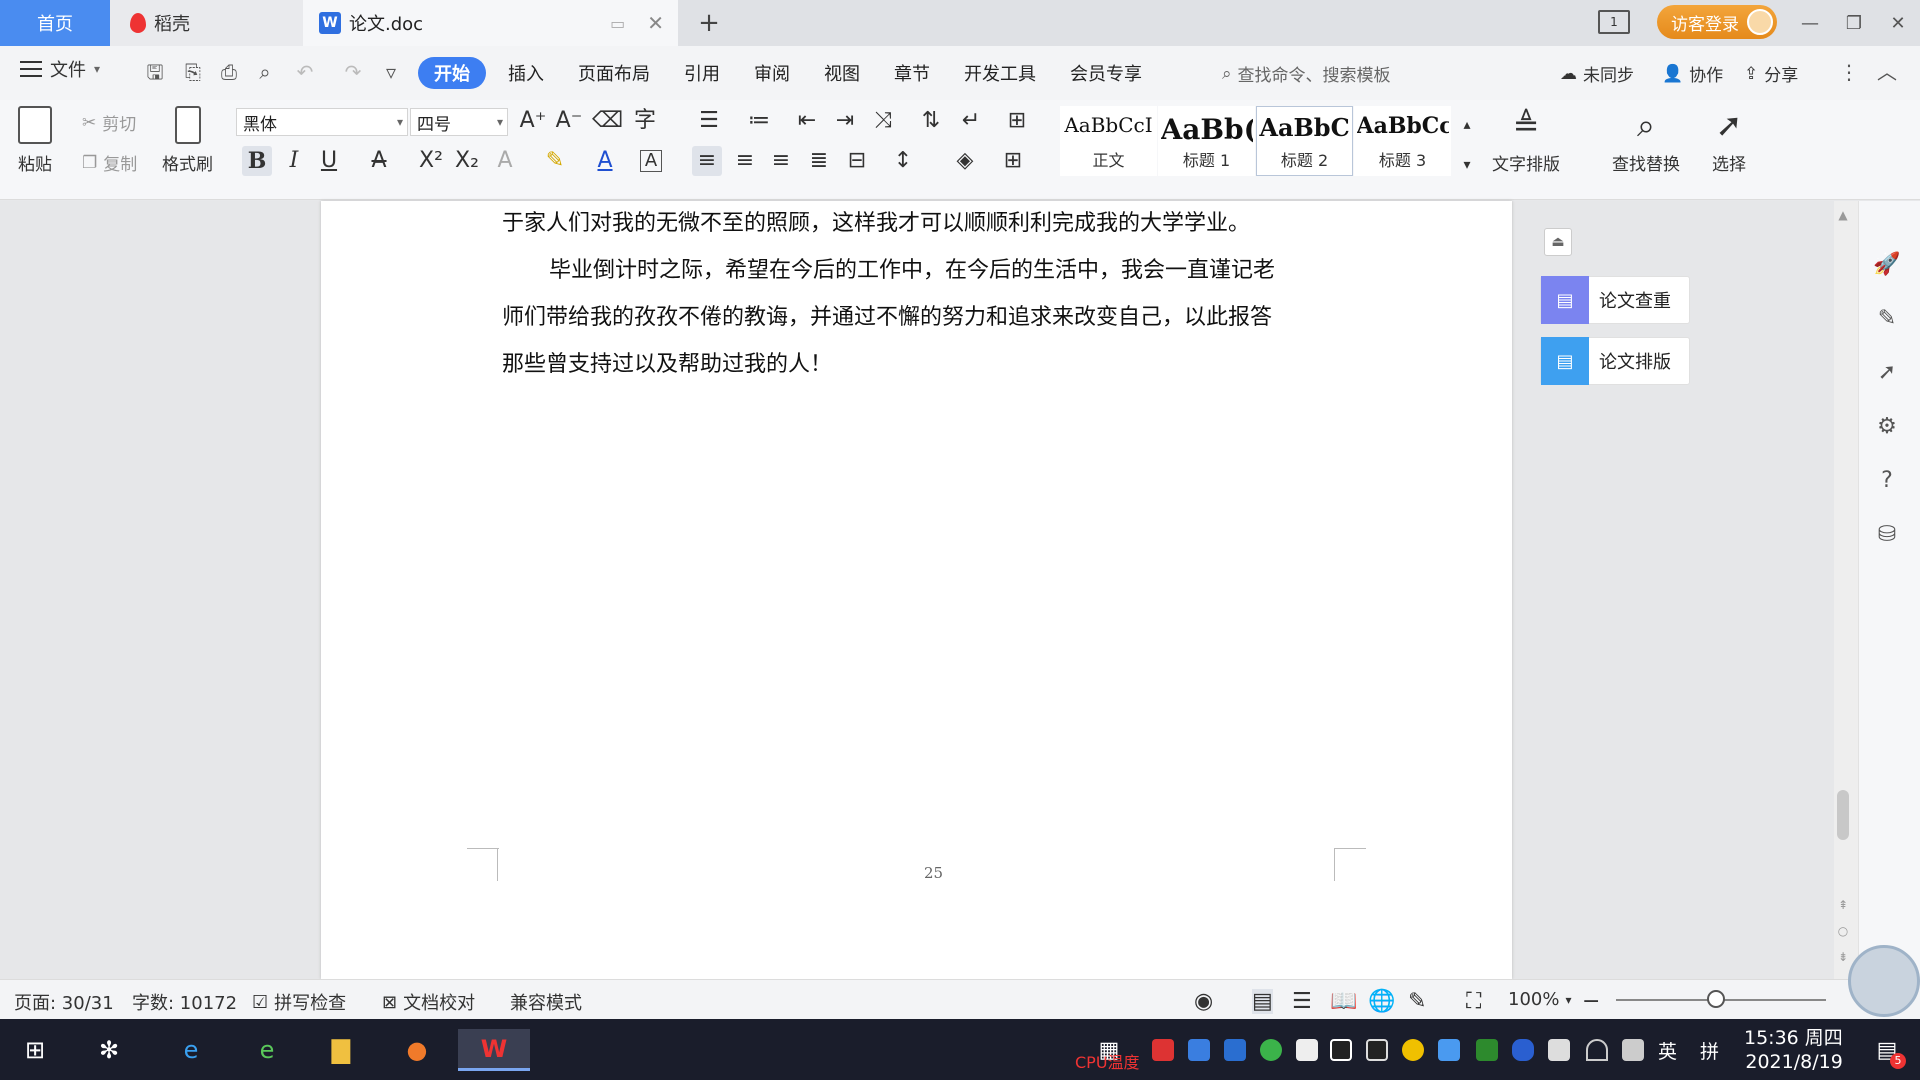  What do you see at coordinates (883, 121) in the screenshot?
I see `chinese-layout-icon: ⤨` at bounding box center [883, 121].